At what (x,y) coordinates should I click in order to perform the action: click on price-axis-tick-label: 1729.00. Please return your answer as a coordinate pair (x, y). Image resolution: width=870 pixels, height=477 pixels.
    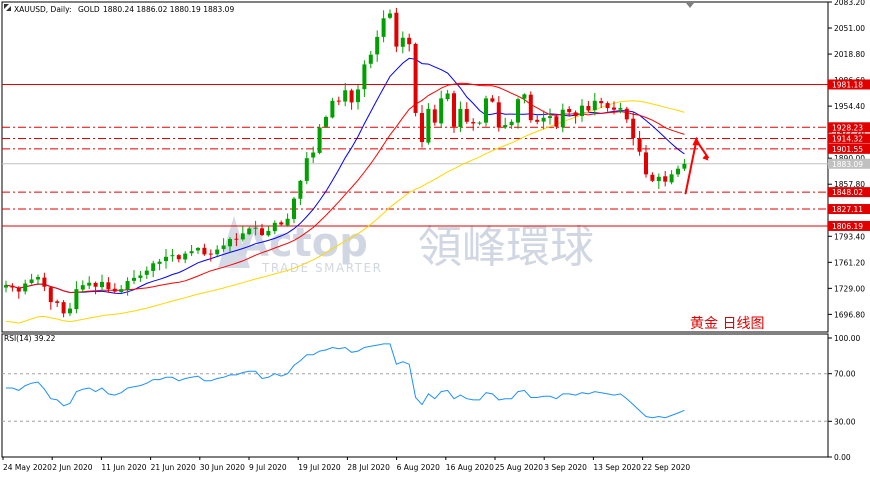
    Looking at the image, I should click on (849, 288).